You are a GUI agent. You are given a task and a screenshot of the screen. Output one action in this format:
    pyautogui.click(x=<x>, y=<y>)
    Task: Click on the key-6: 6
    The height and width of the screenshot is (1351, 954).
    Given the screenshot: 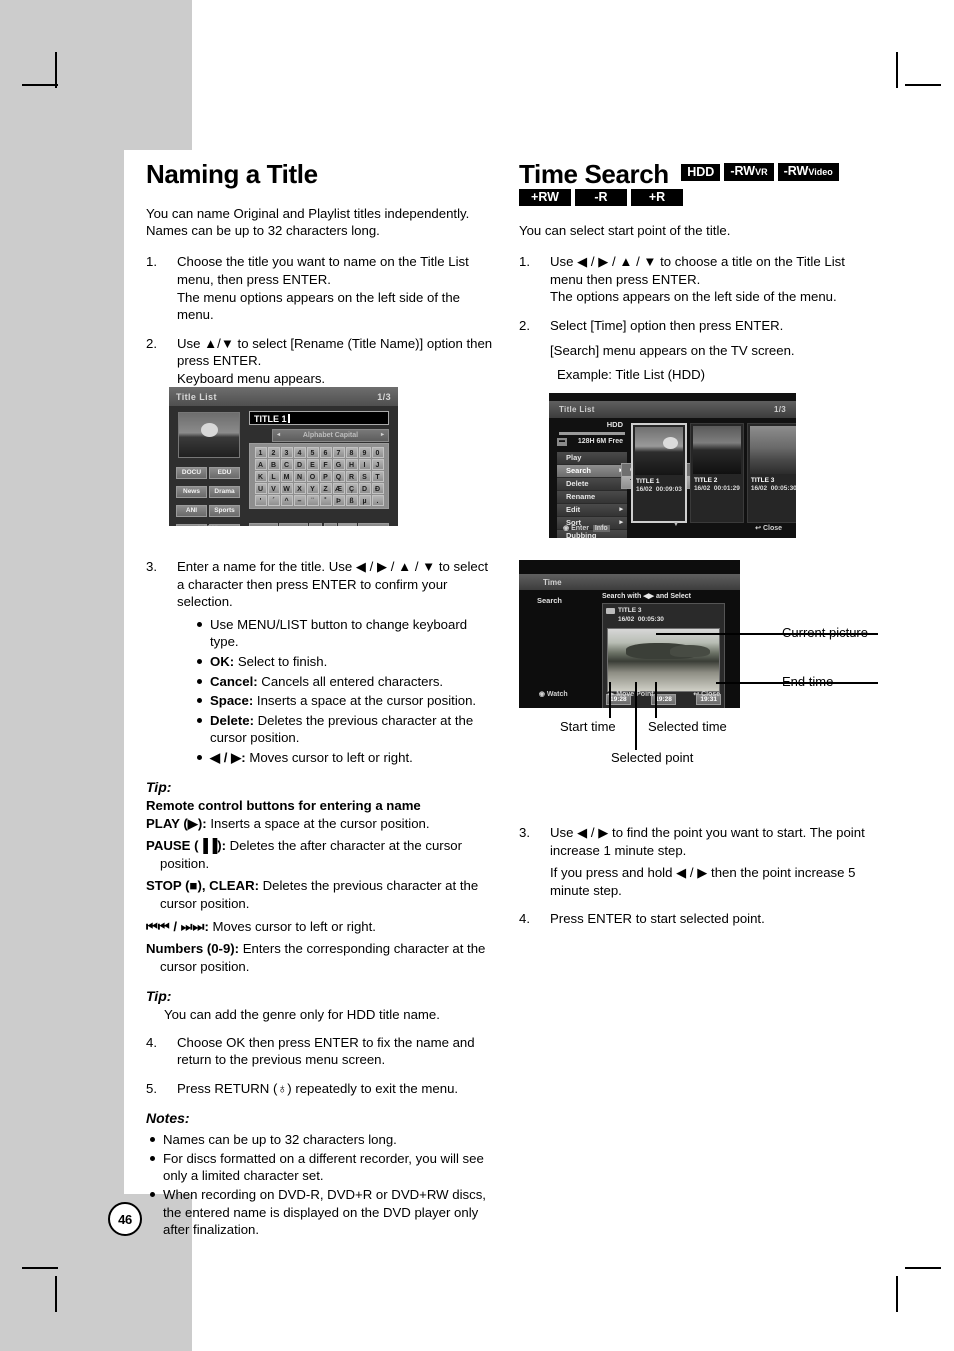 What is the action you would take?
    pyautogui.click(x=325, y=452)
    